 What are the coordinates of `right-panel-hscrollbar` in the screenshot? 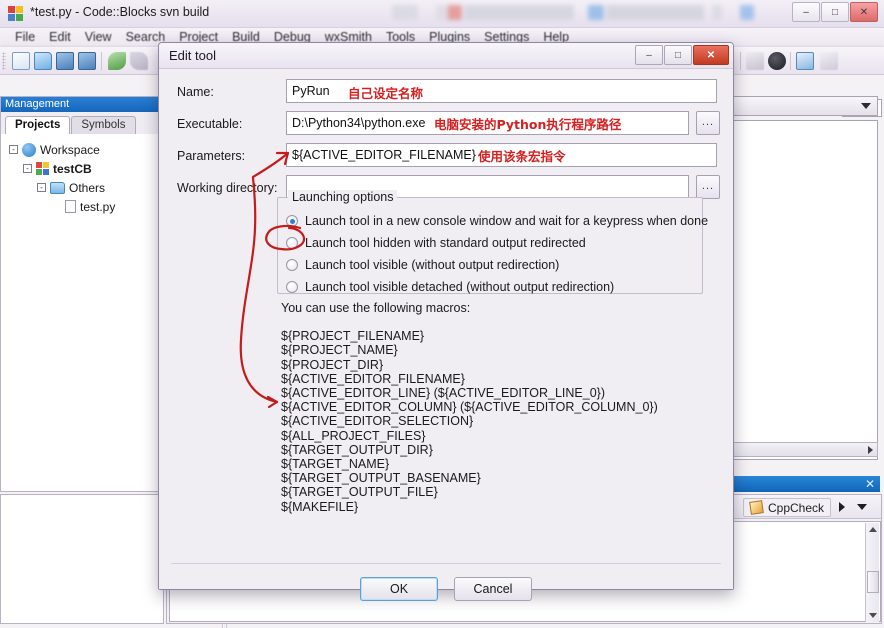 It's located at (803, 449).